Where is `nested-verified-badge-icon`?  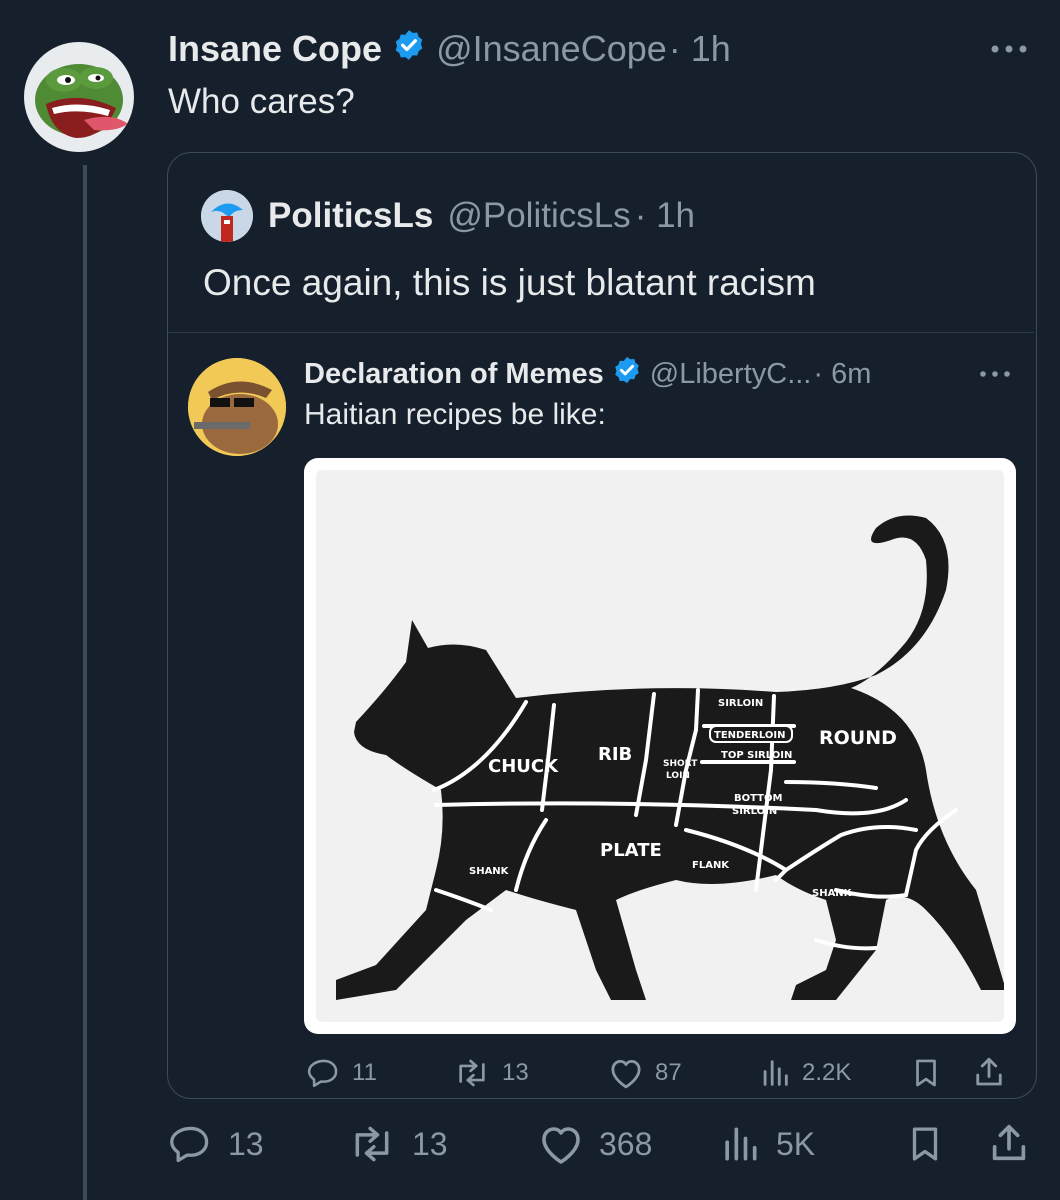
nested-verified-badge-icon is located at coordinates (627, 374).